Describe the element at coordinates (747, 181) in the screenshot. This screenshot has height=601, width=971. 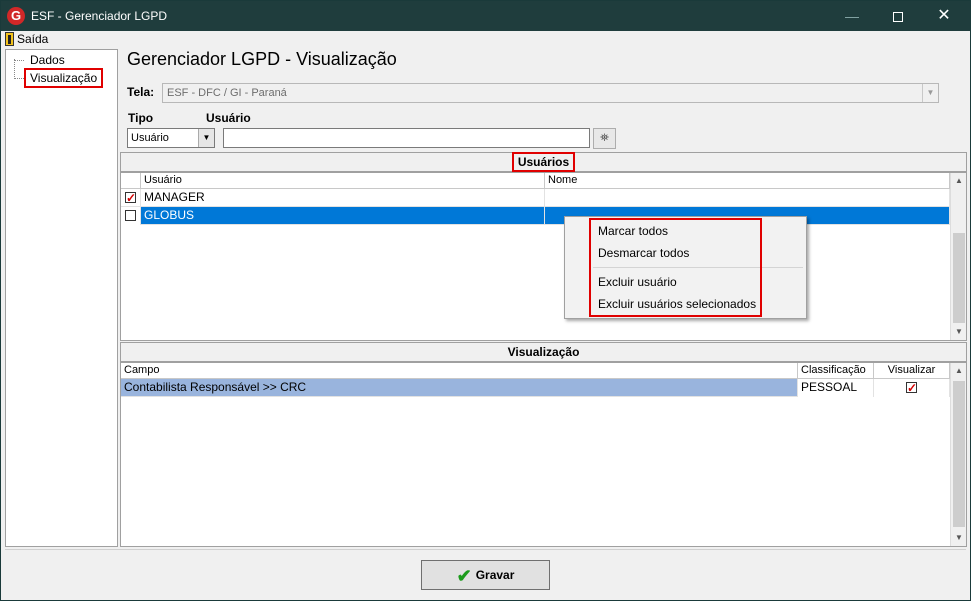
I see `column-header-nome: Nome` at that location.